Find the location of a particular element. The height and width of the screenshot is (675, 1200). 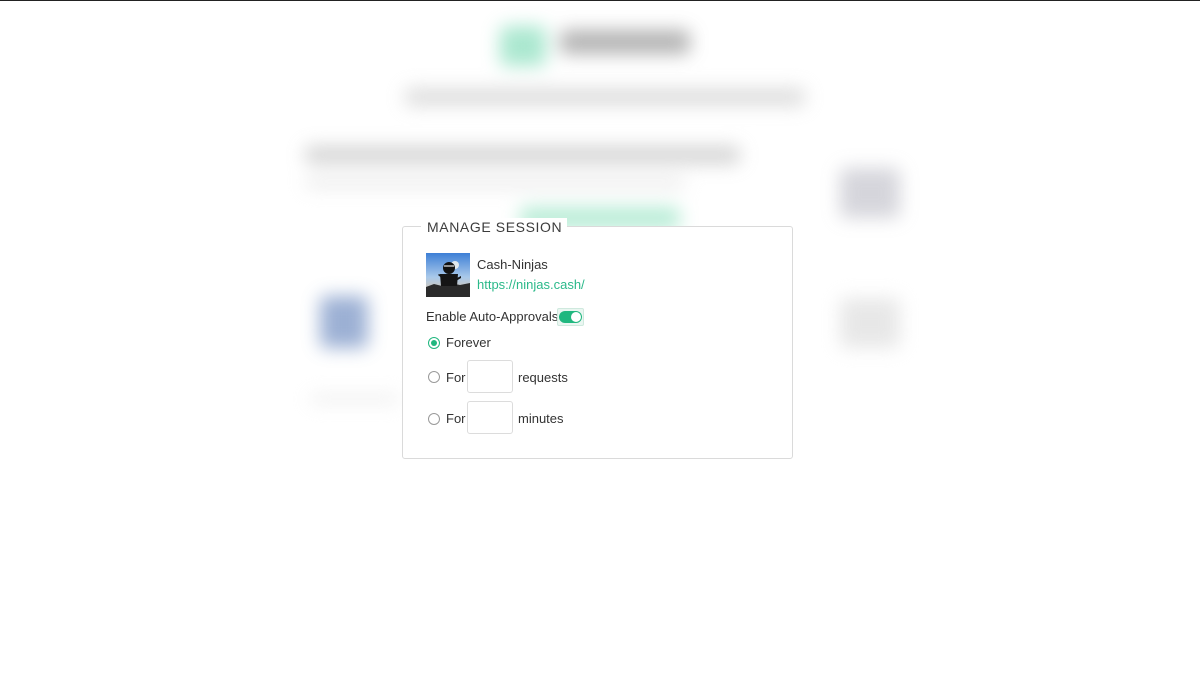

requests-suffix-label: requests is located at coordinates (543, 377).